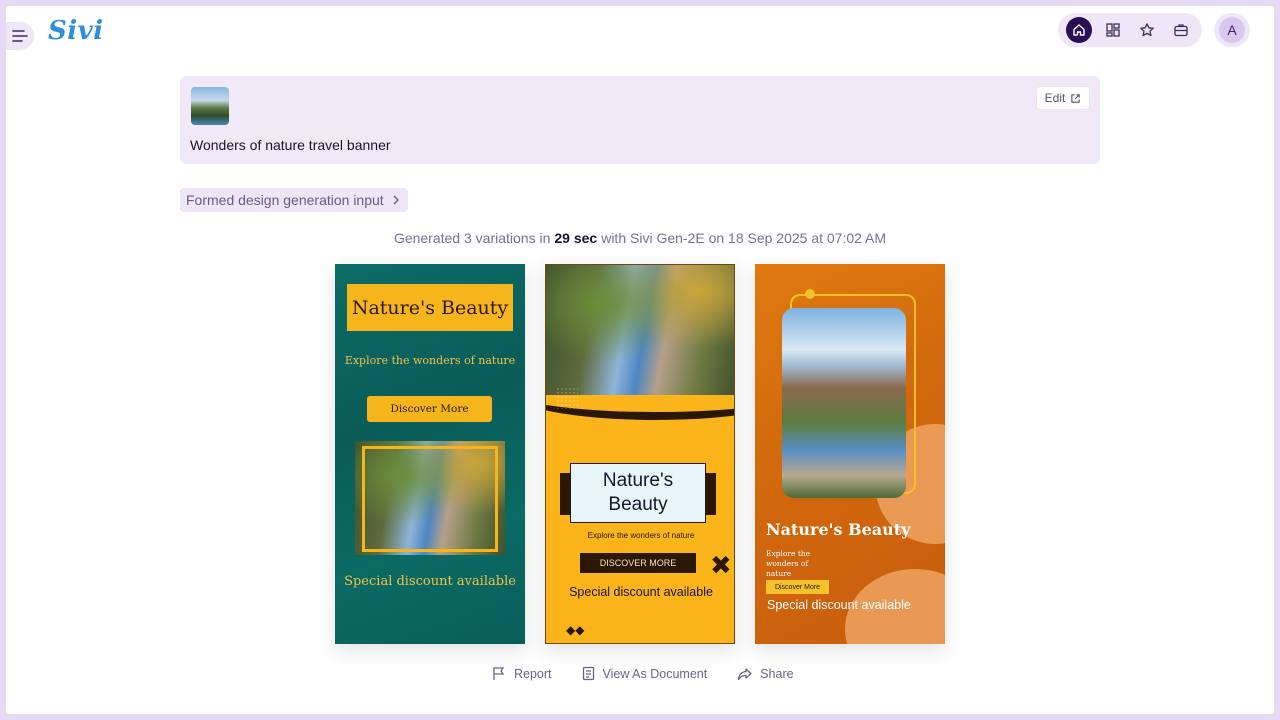 This screenshot has width=1280, height=720. I want to click on decor-dot, so click(810, 294).